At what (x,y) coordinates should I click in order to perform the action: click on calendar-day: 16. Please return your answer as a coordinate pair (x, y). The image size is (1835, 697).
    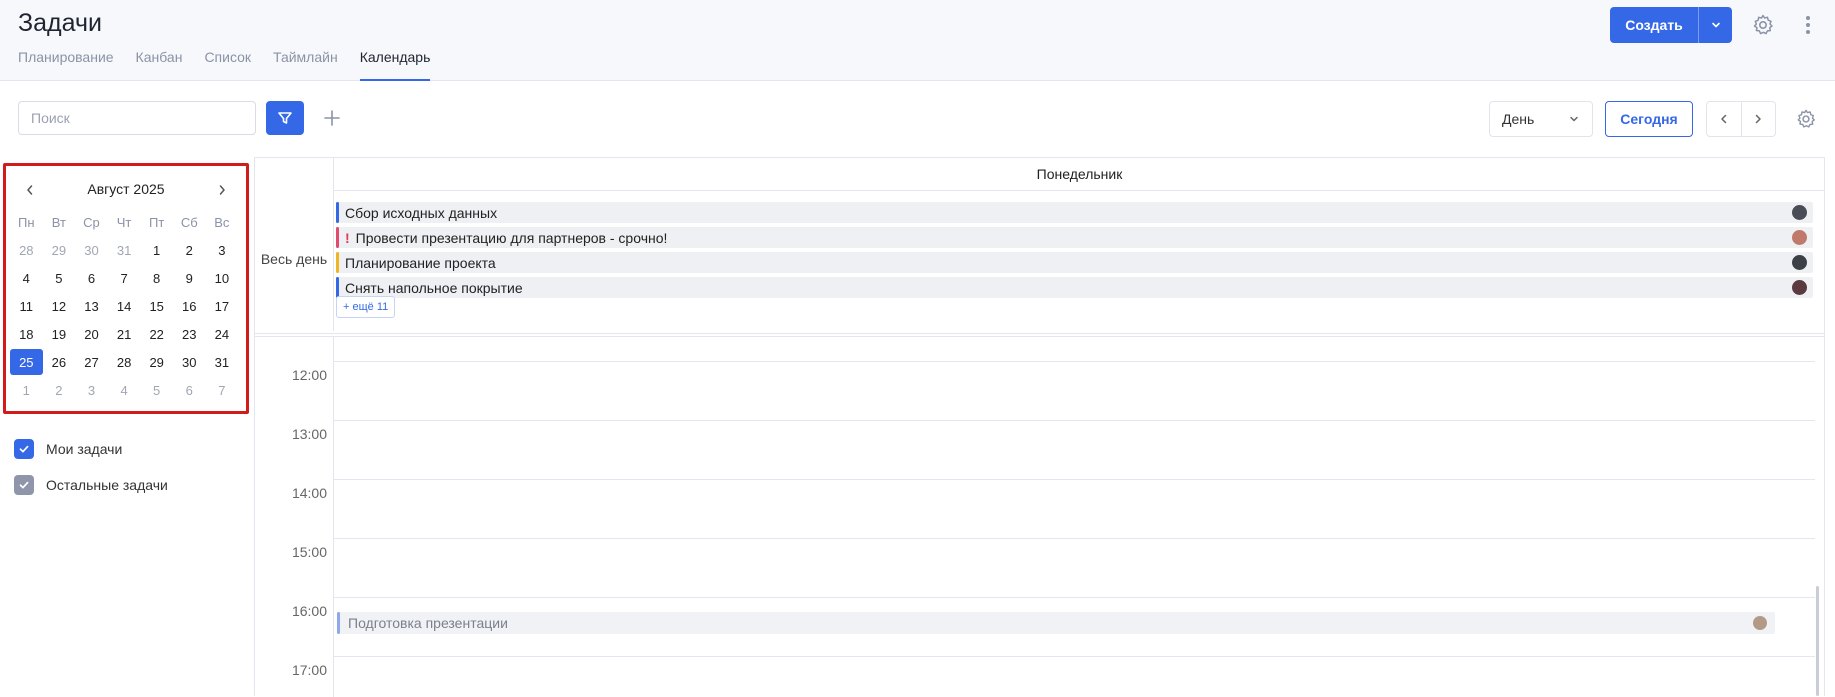
    Looking at the image, I should click on (189, 306).